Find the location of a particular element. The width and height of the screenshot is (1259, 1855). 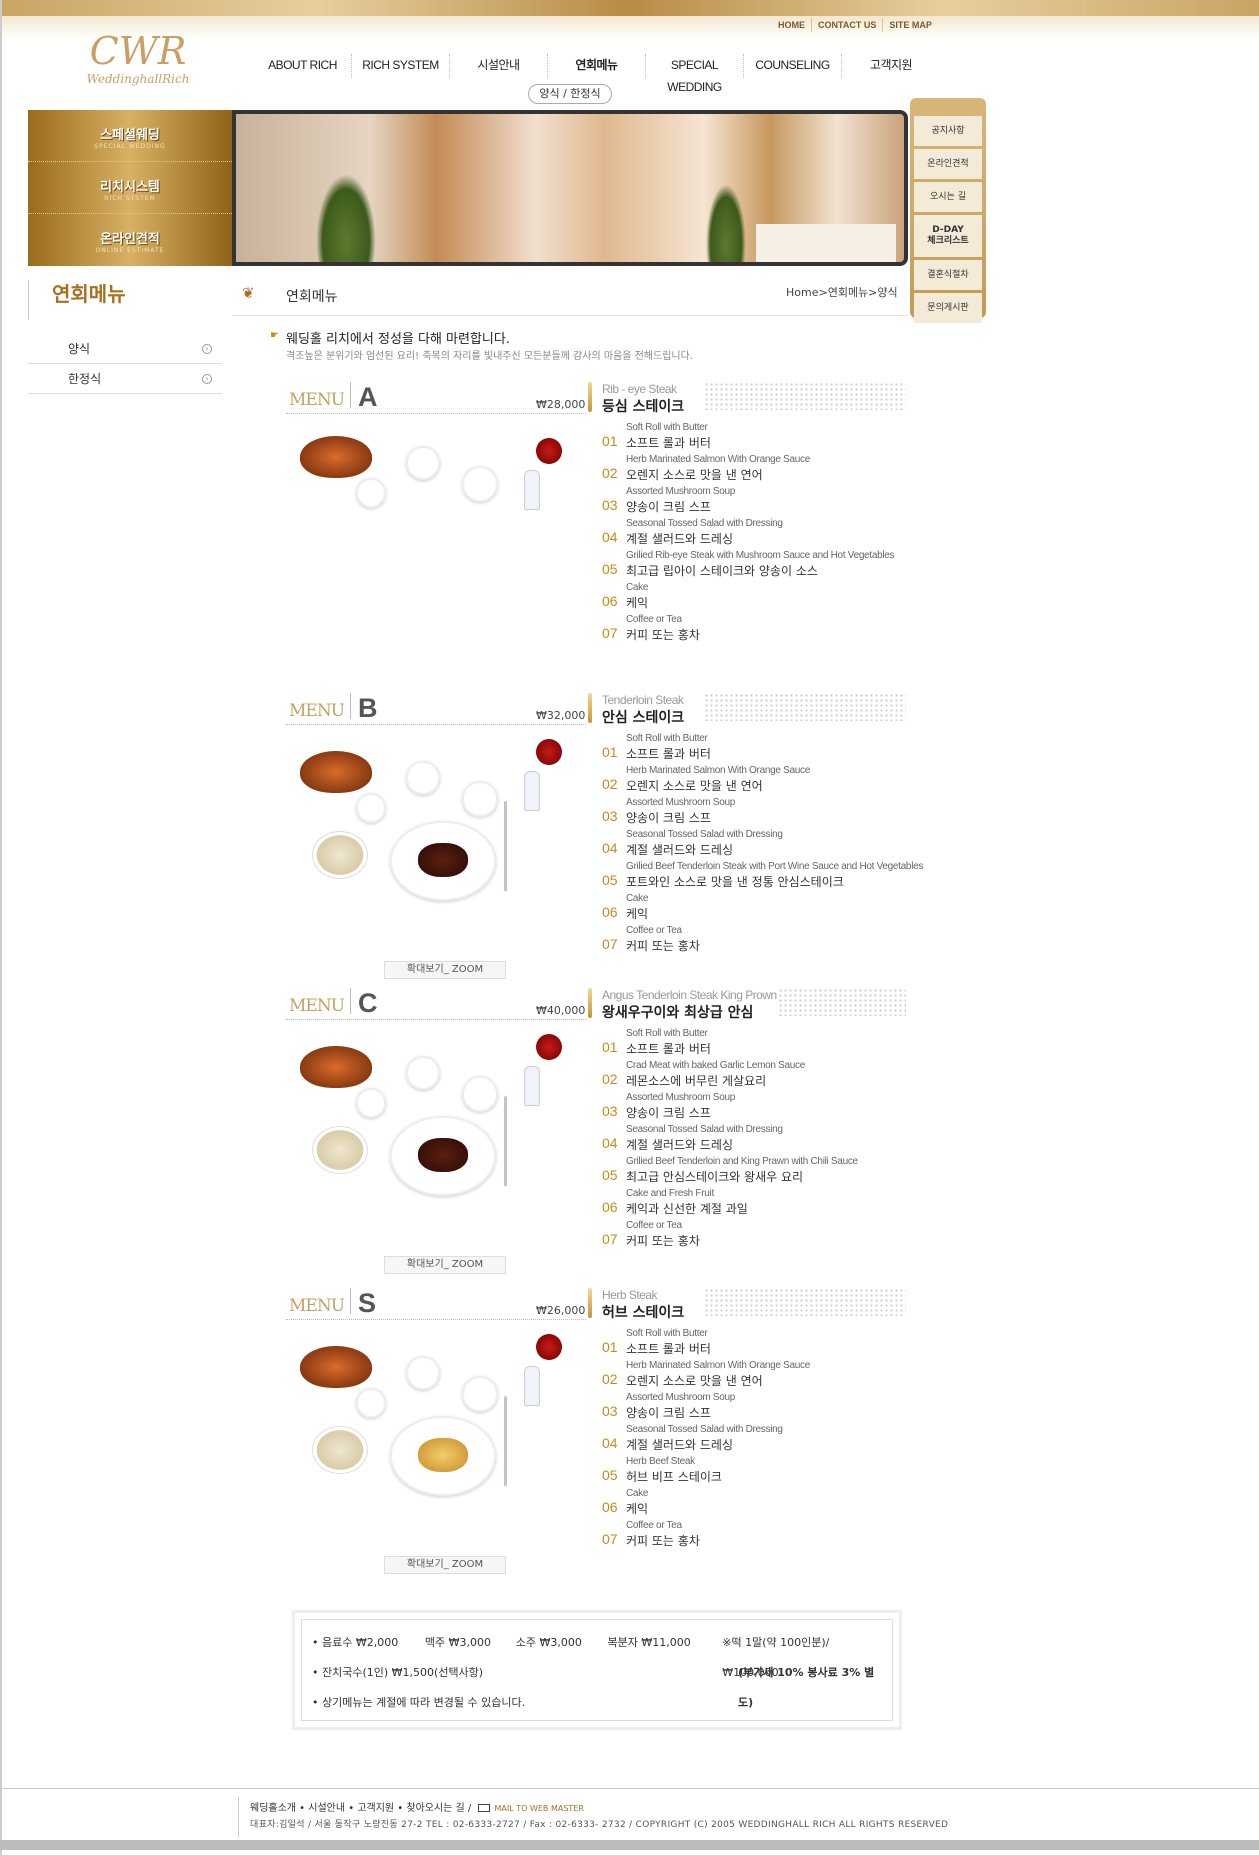

quick-label: 온라인견적 is located at coordinates (130, 239).